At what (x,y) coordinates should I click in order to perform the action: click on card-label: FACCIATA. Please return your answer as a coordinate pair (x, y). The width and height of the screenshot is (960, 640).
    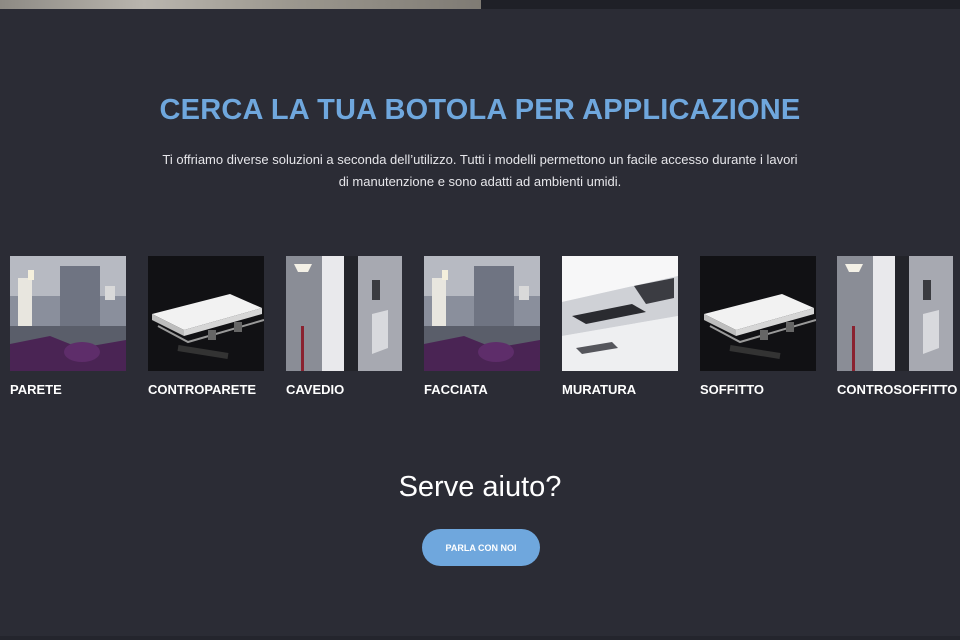
    Looking at the image, I should click on (456, 389).